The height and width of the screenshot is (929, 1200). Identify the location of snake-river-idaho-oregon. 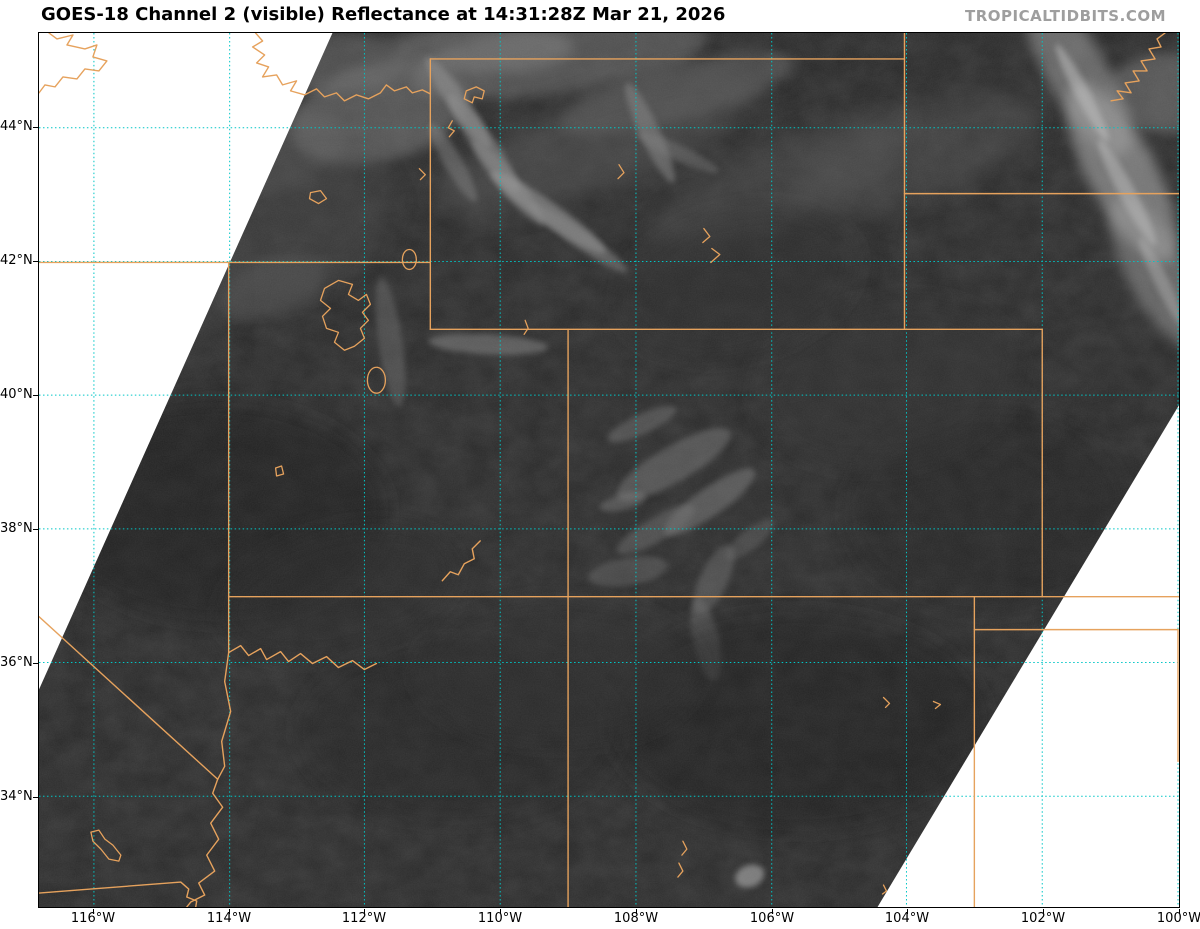
(73, 63).